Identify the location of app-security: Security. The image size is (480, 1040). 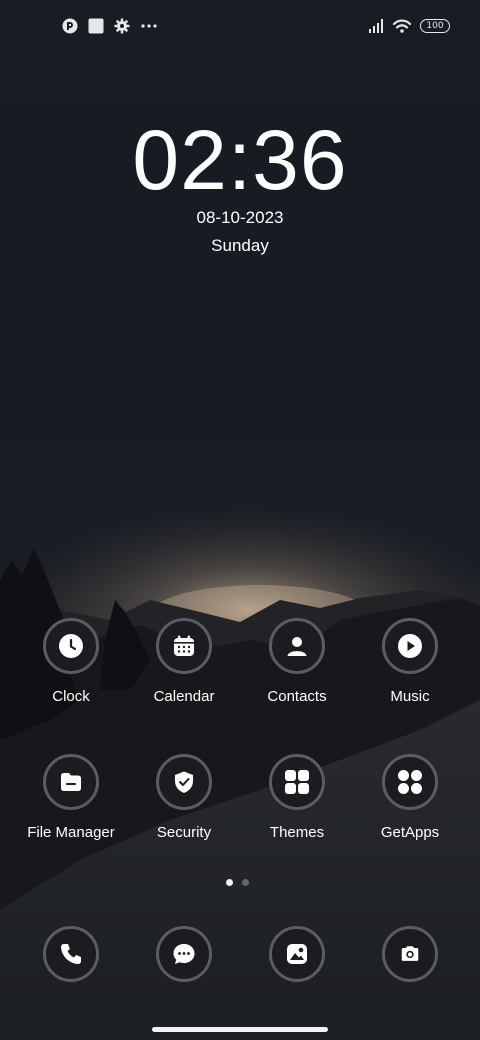
(184, 797).